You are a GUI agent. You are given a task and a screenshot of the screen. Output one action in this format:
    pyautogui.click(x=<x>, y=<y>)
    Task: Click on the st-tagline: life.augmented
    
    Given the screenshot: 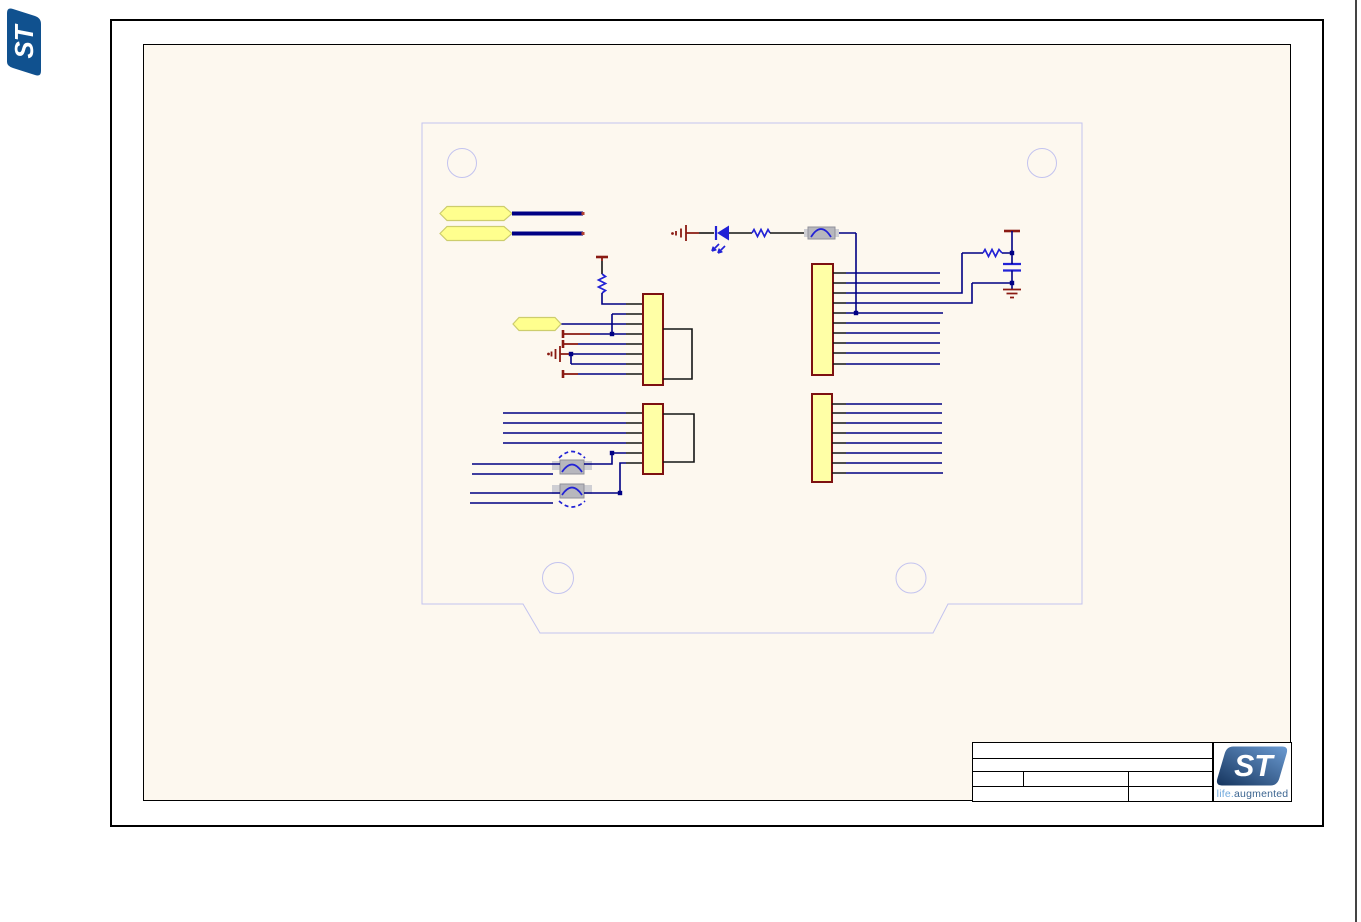 What is the action you would take?
    pyautogui.click(x=1252, y=794)
    